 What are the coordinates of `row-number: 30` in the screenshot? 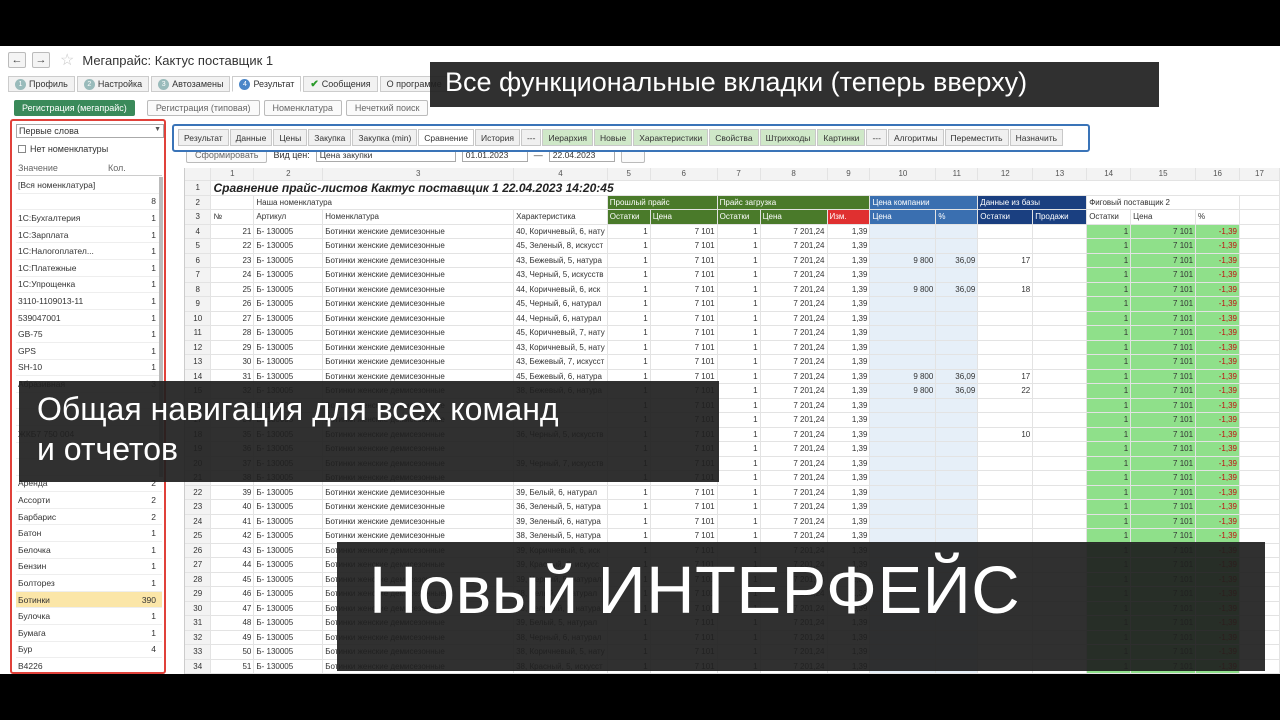 It's located at (198, 608).